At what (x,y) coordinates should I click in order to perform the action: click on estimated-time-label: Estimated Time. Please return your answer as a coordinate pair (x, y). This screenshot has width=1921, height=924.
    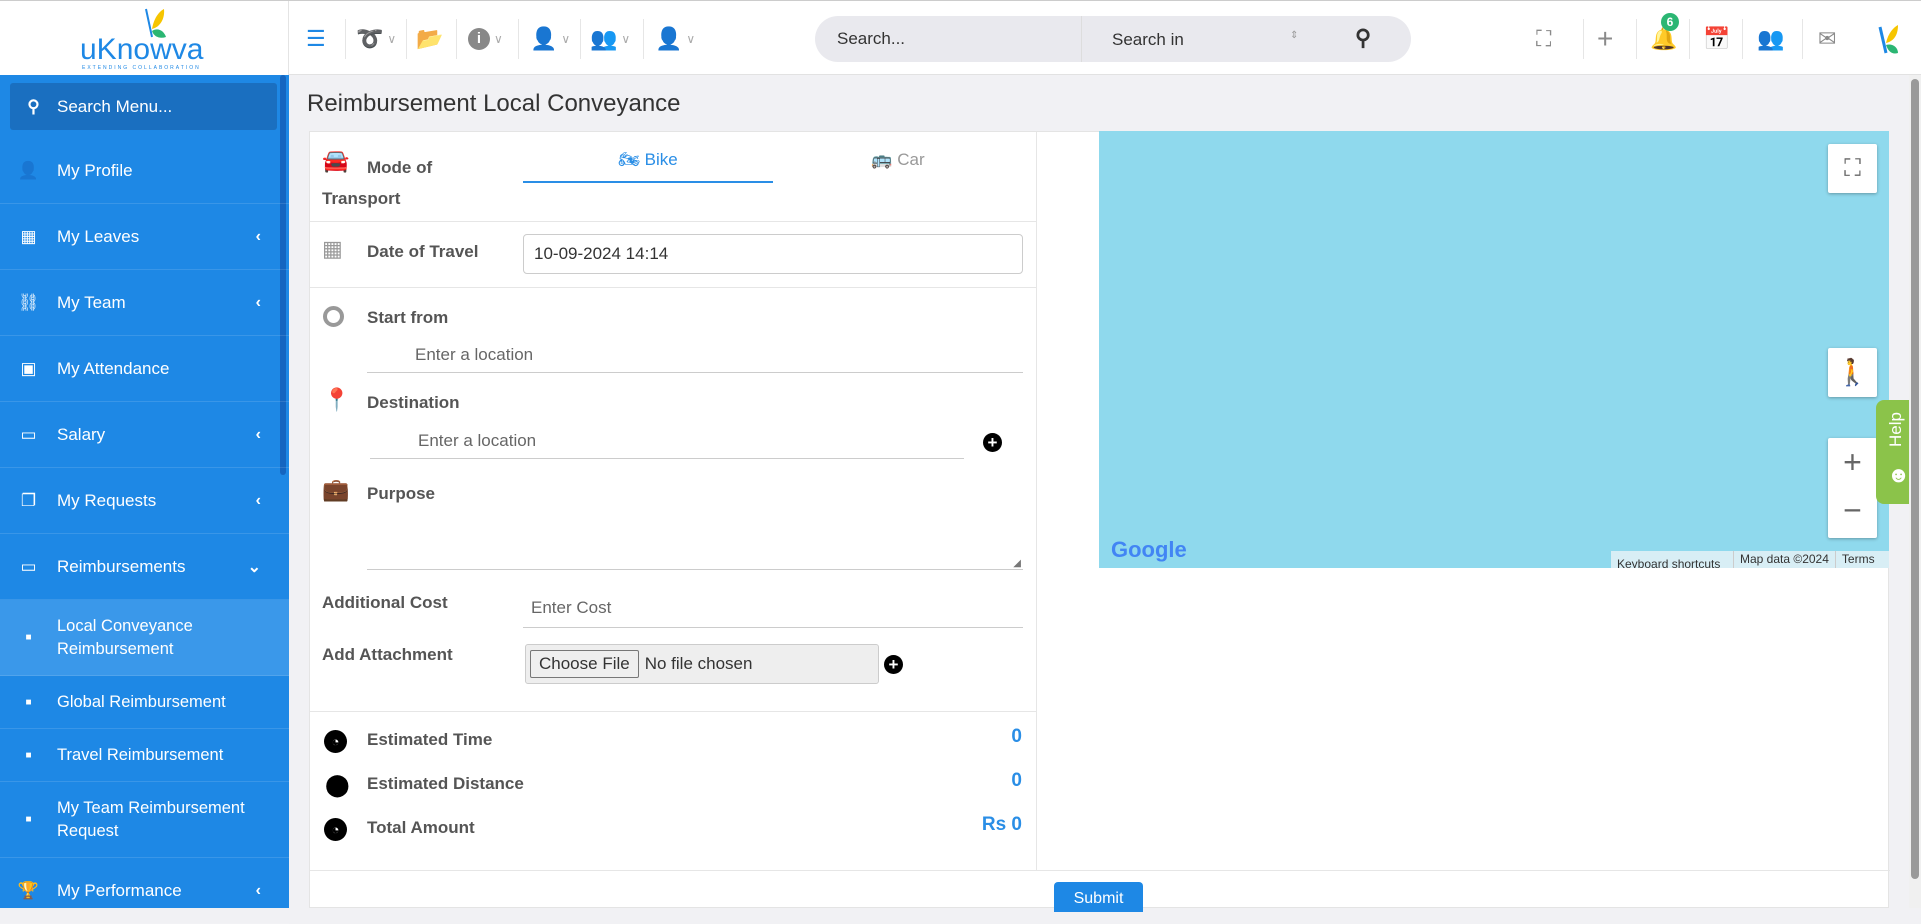
    Looking at the image, I should click on (430, 739).